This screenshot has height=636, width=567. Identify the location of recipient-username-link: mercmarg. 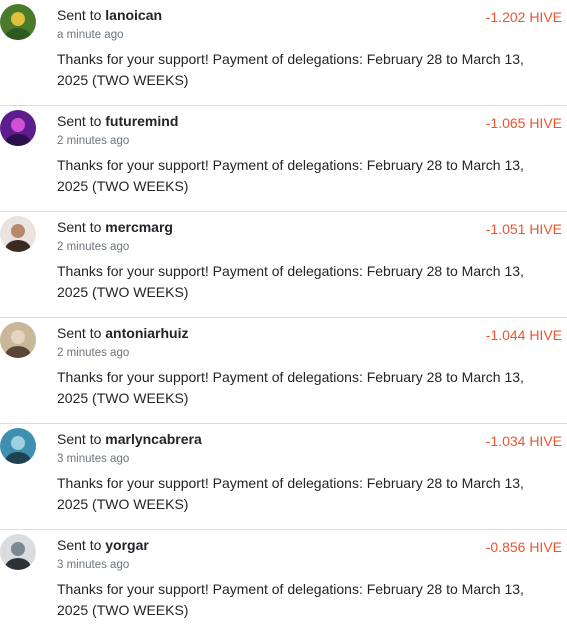
(139, 227).